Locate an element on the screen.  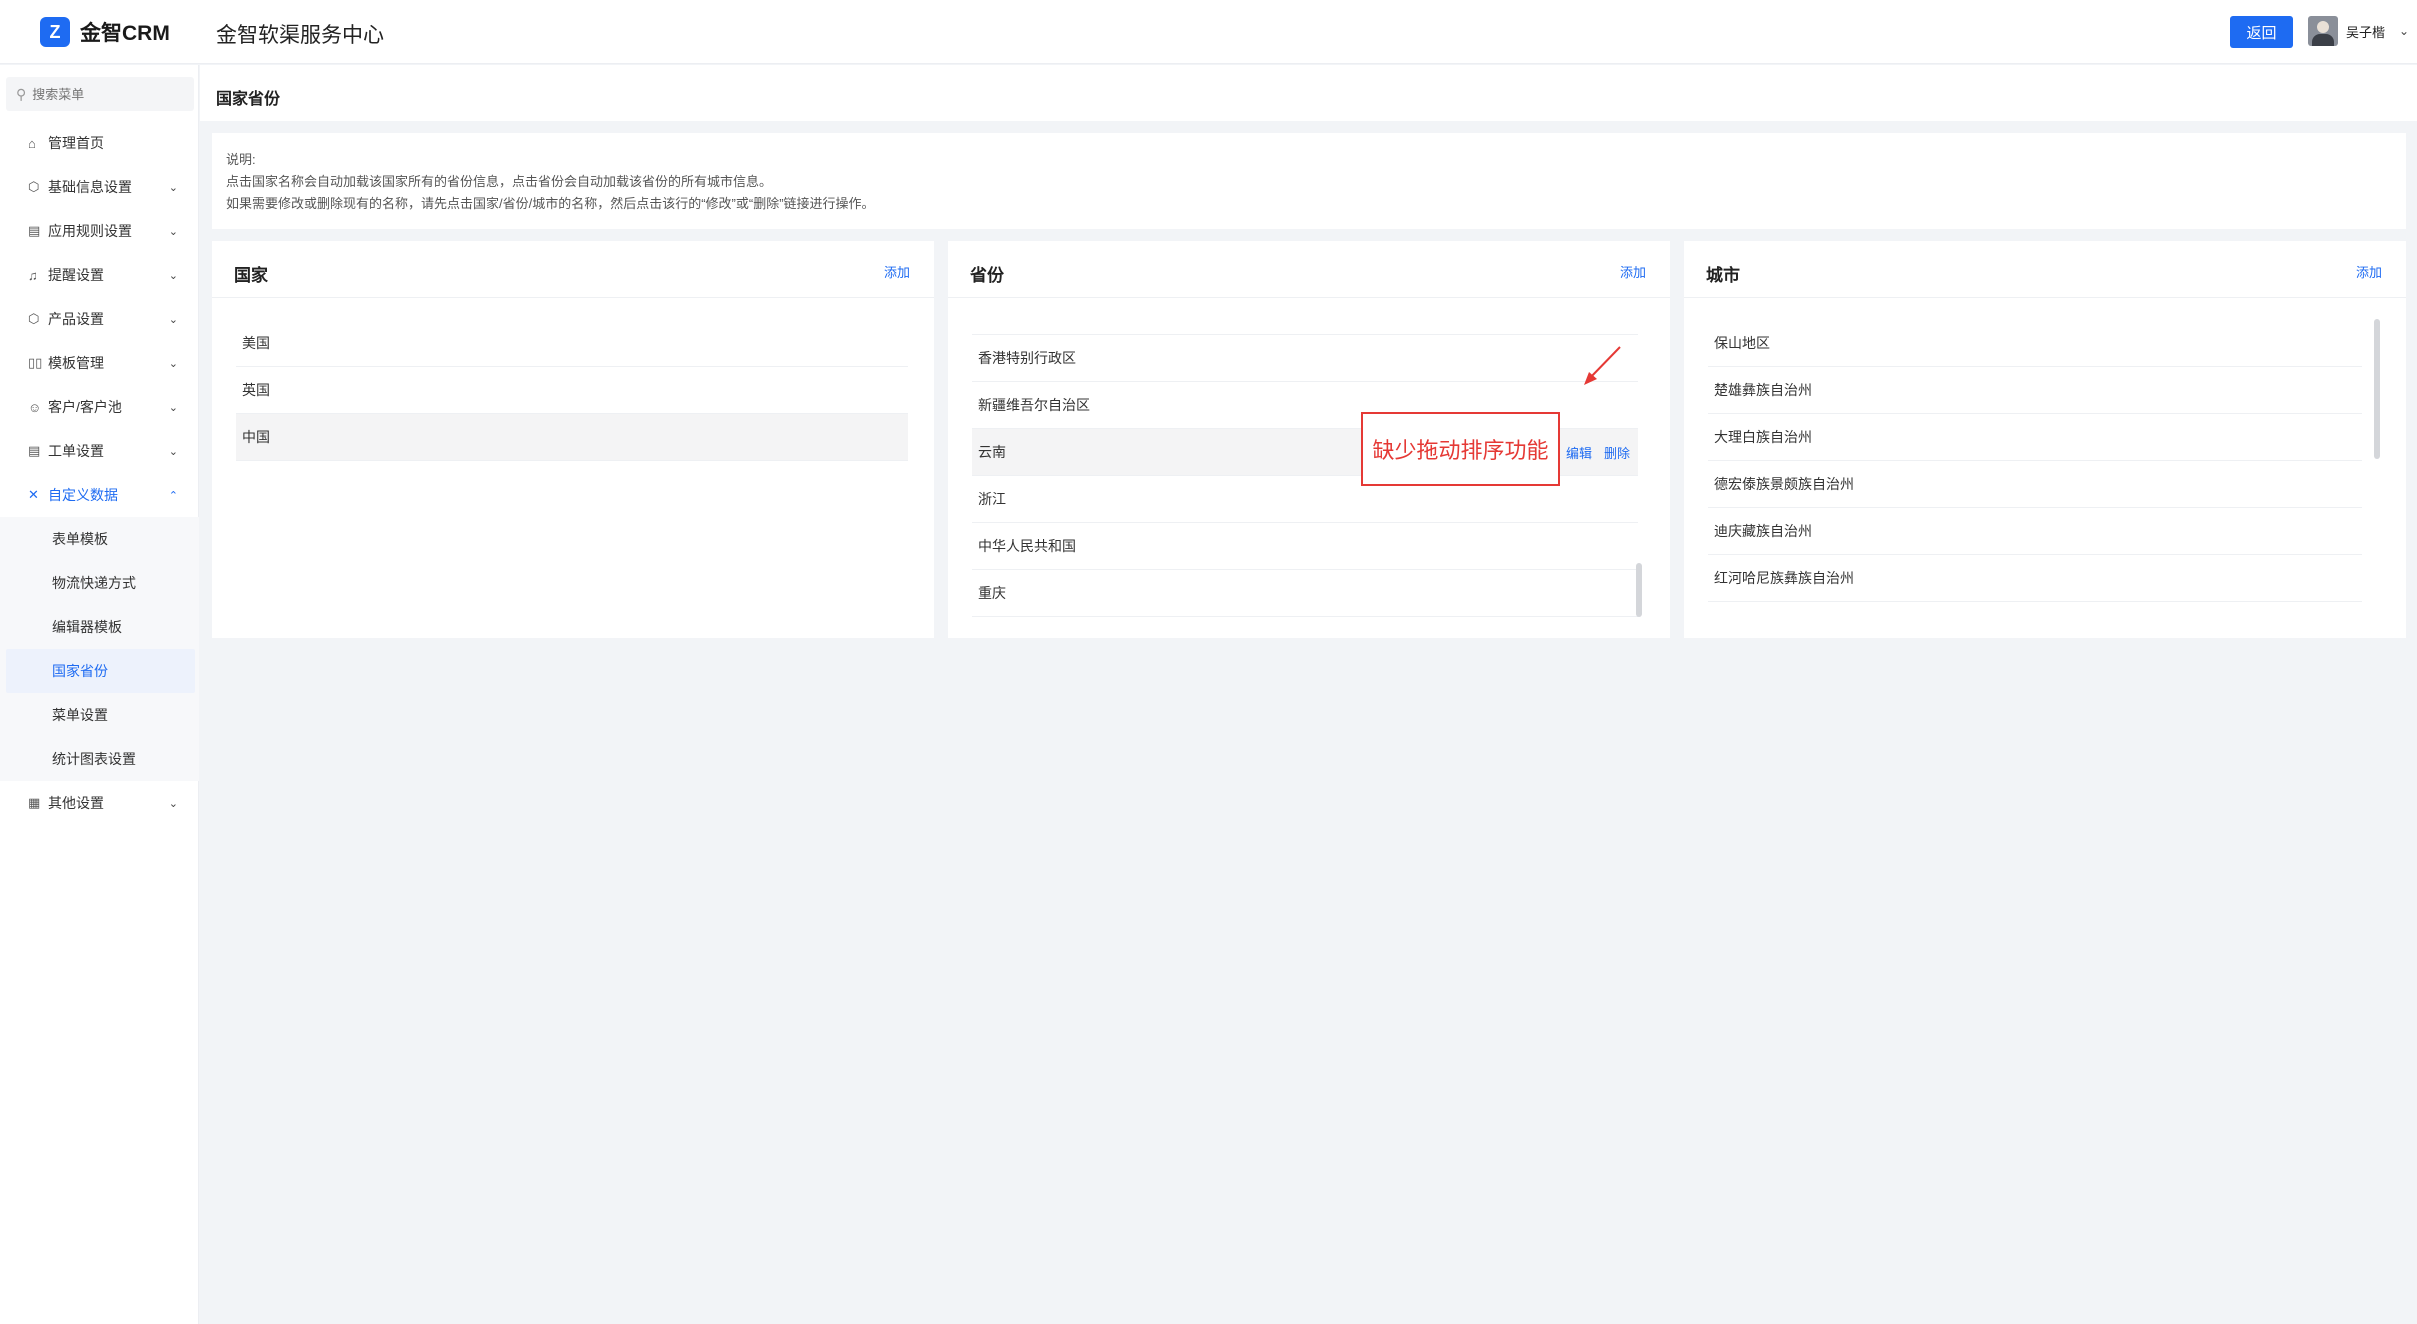
grid-icon: ▦ is located at coordinates (34, 802).